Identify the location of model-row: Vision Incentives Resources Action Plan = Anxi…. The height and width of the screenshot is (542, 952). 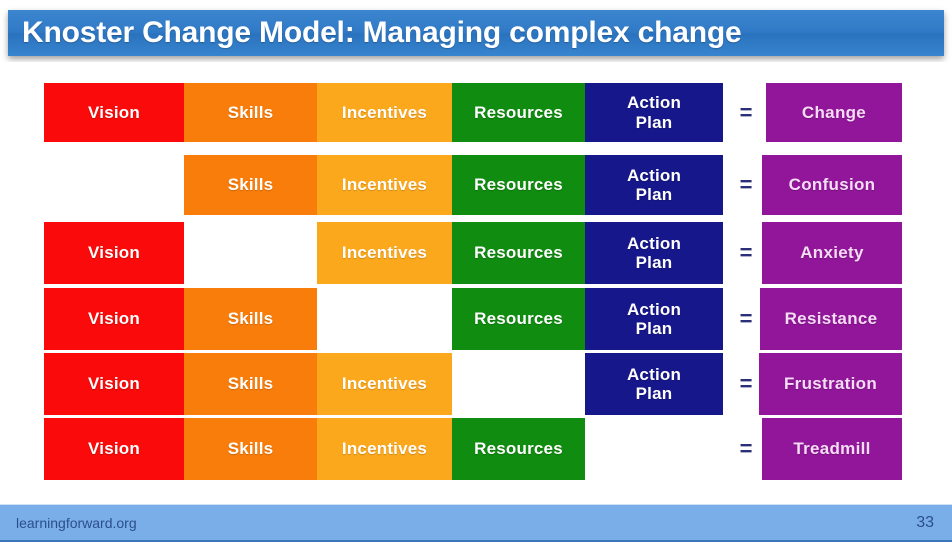
(476, 253).